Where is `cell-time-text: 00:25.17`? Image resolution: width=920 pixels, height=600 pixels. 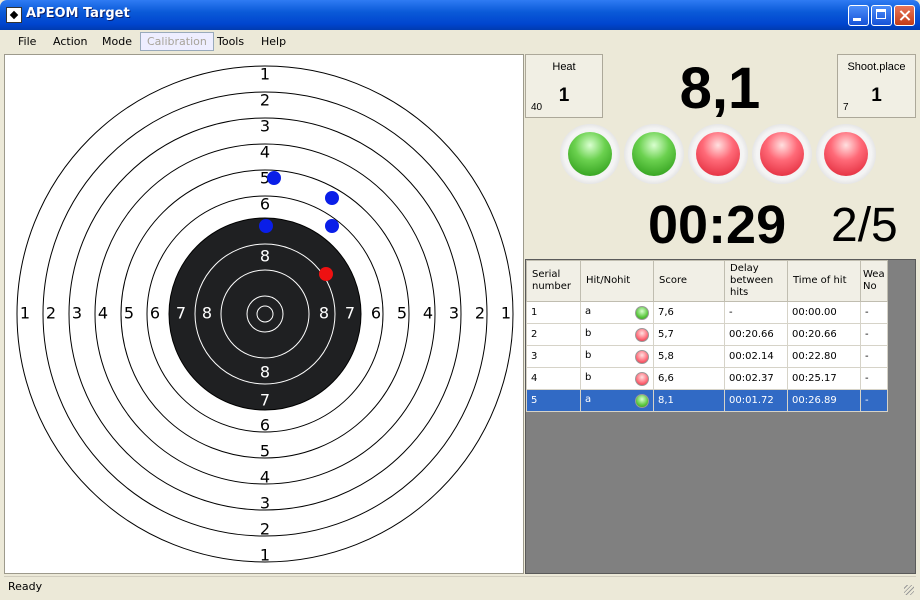 cell-time-text: 00:25.17 is located at coordinates (814, 378).